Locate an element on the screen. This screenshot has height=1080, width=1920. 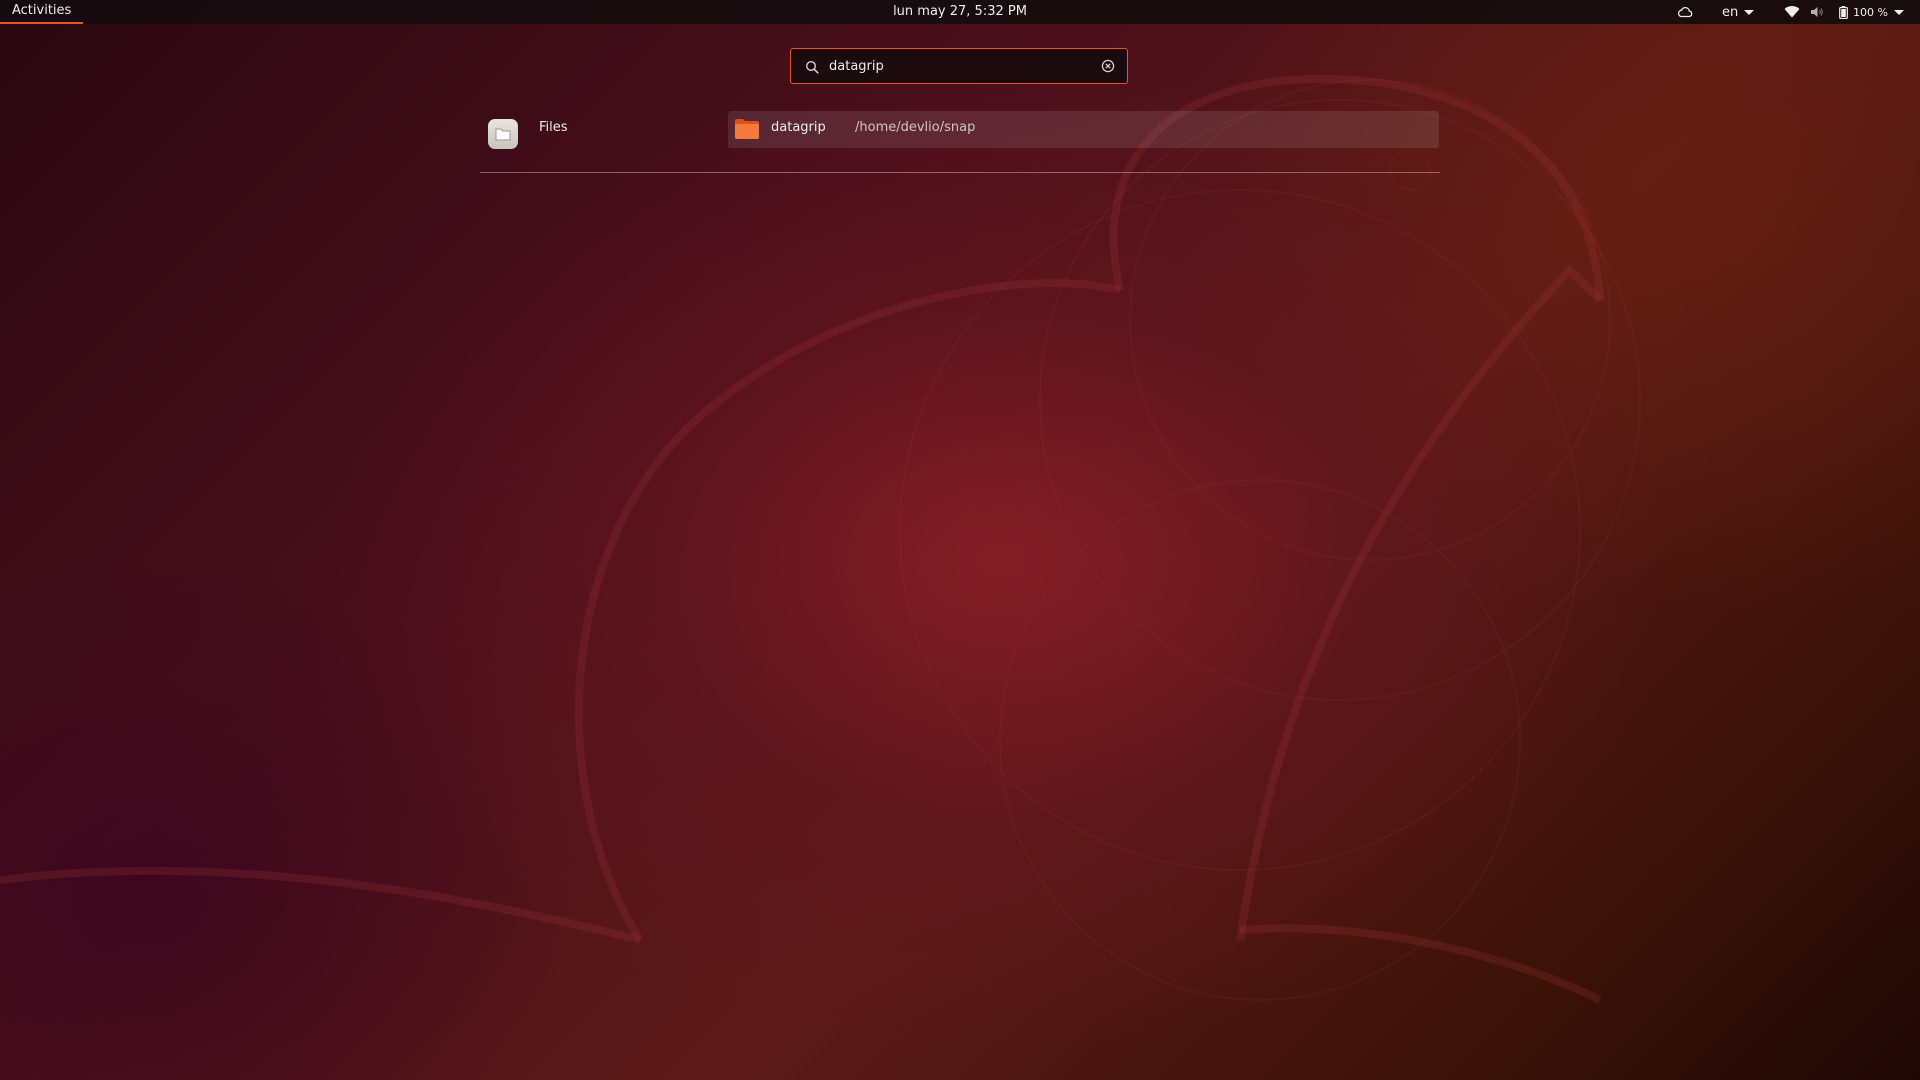
search-input is located at coordinates (959, 66).